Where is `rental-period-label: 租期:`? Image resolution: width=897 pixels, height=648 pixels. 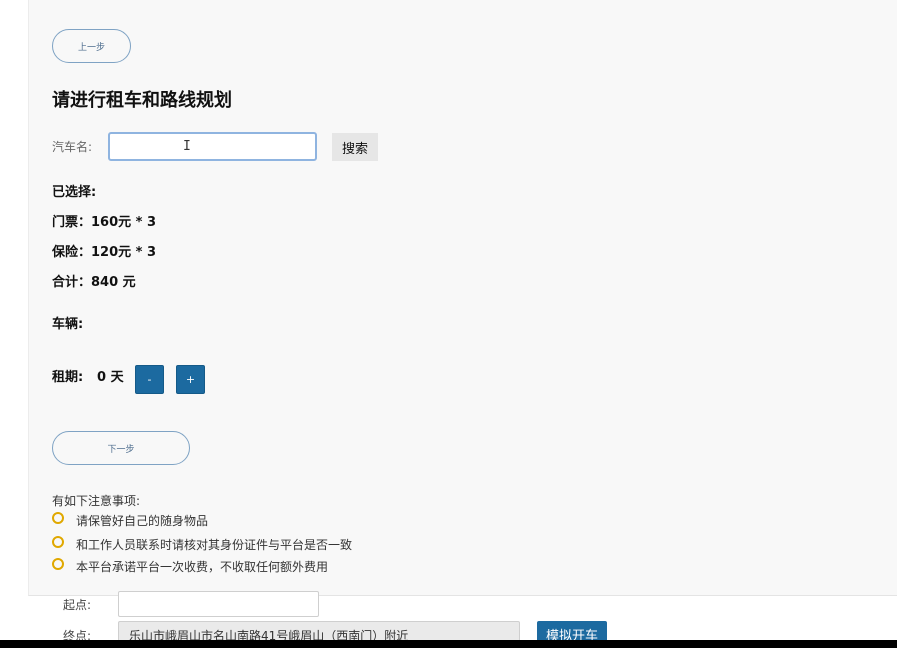 rental-period-label: 租期: is located at coordinates (68, 377).